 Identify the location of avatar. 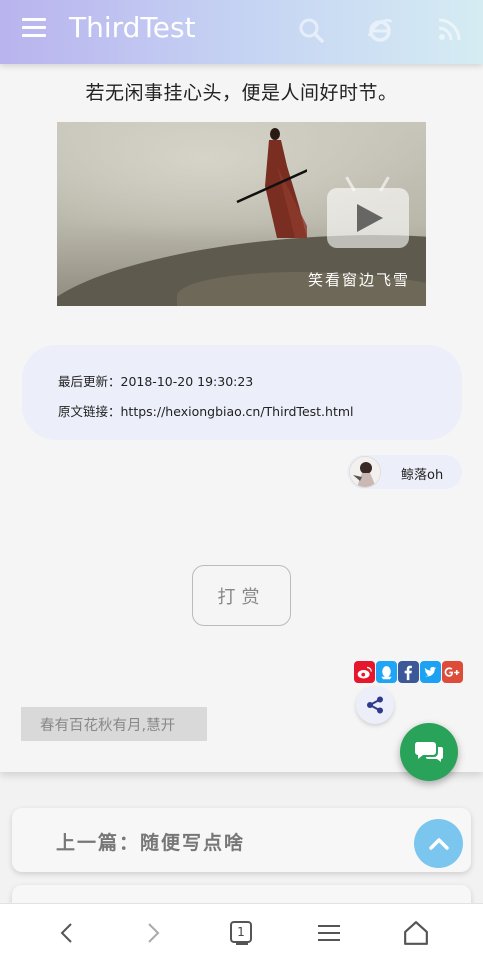
(365, 472).